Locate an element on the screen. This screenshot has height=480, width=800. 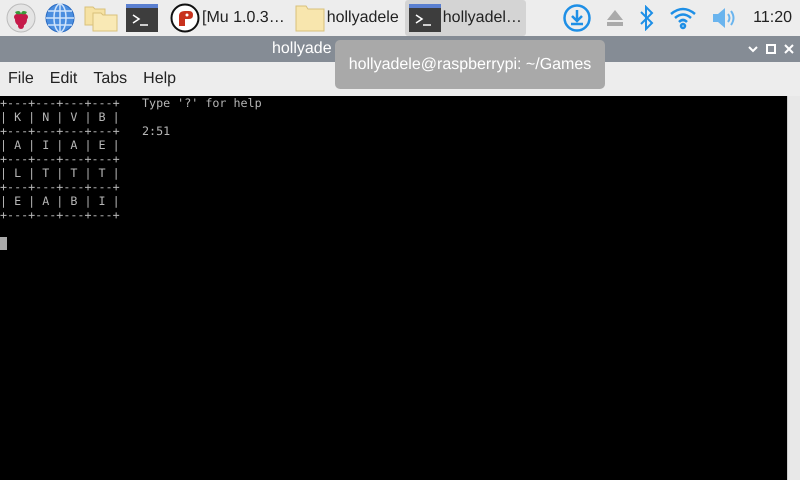
board-line: | L | T | T | T | is located at coordinates (60, 173).